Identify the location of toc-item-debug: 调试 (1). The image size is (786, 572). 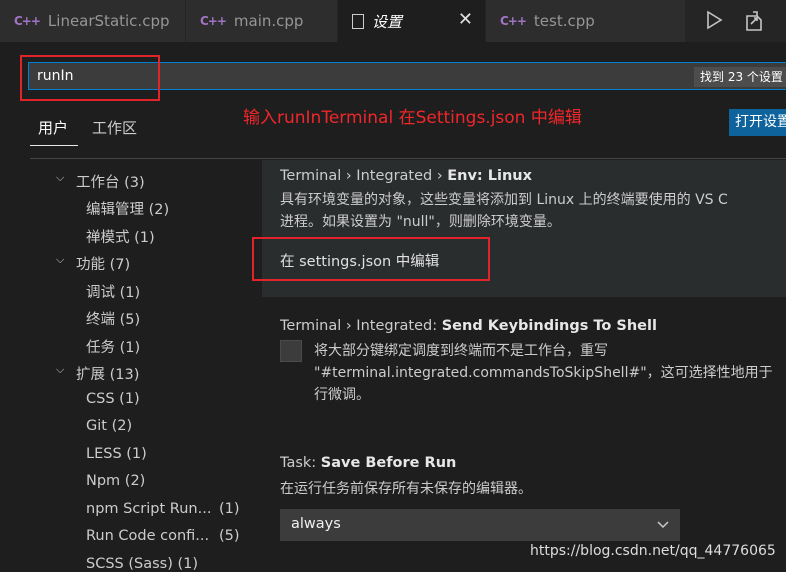
(113, 291).